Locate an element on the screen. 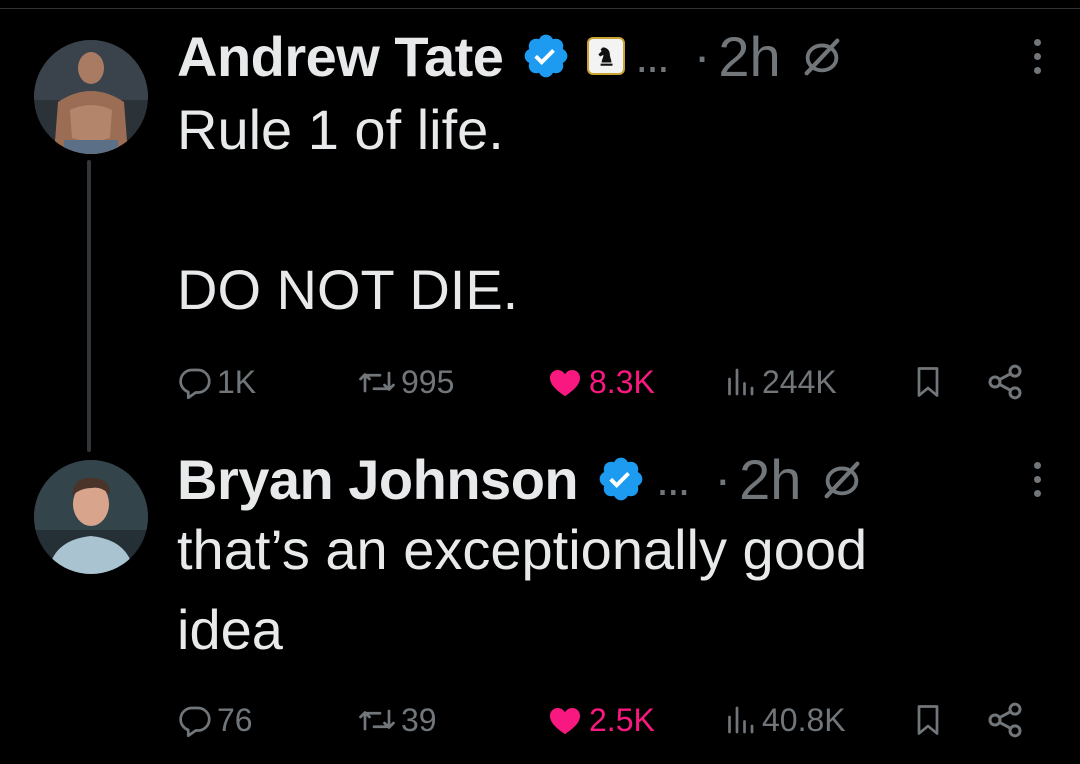  views-button: 40.8K is located at coordinates (784, 720).